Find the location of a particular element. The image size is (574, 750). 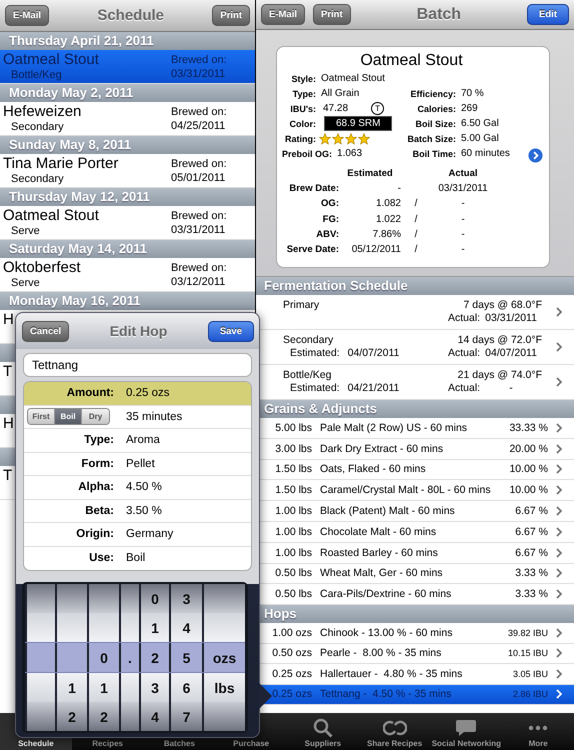

hop-name: Chinook - 13.00 % - 60 mins is located at coordinates (386, 632).